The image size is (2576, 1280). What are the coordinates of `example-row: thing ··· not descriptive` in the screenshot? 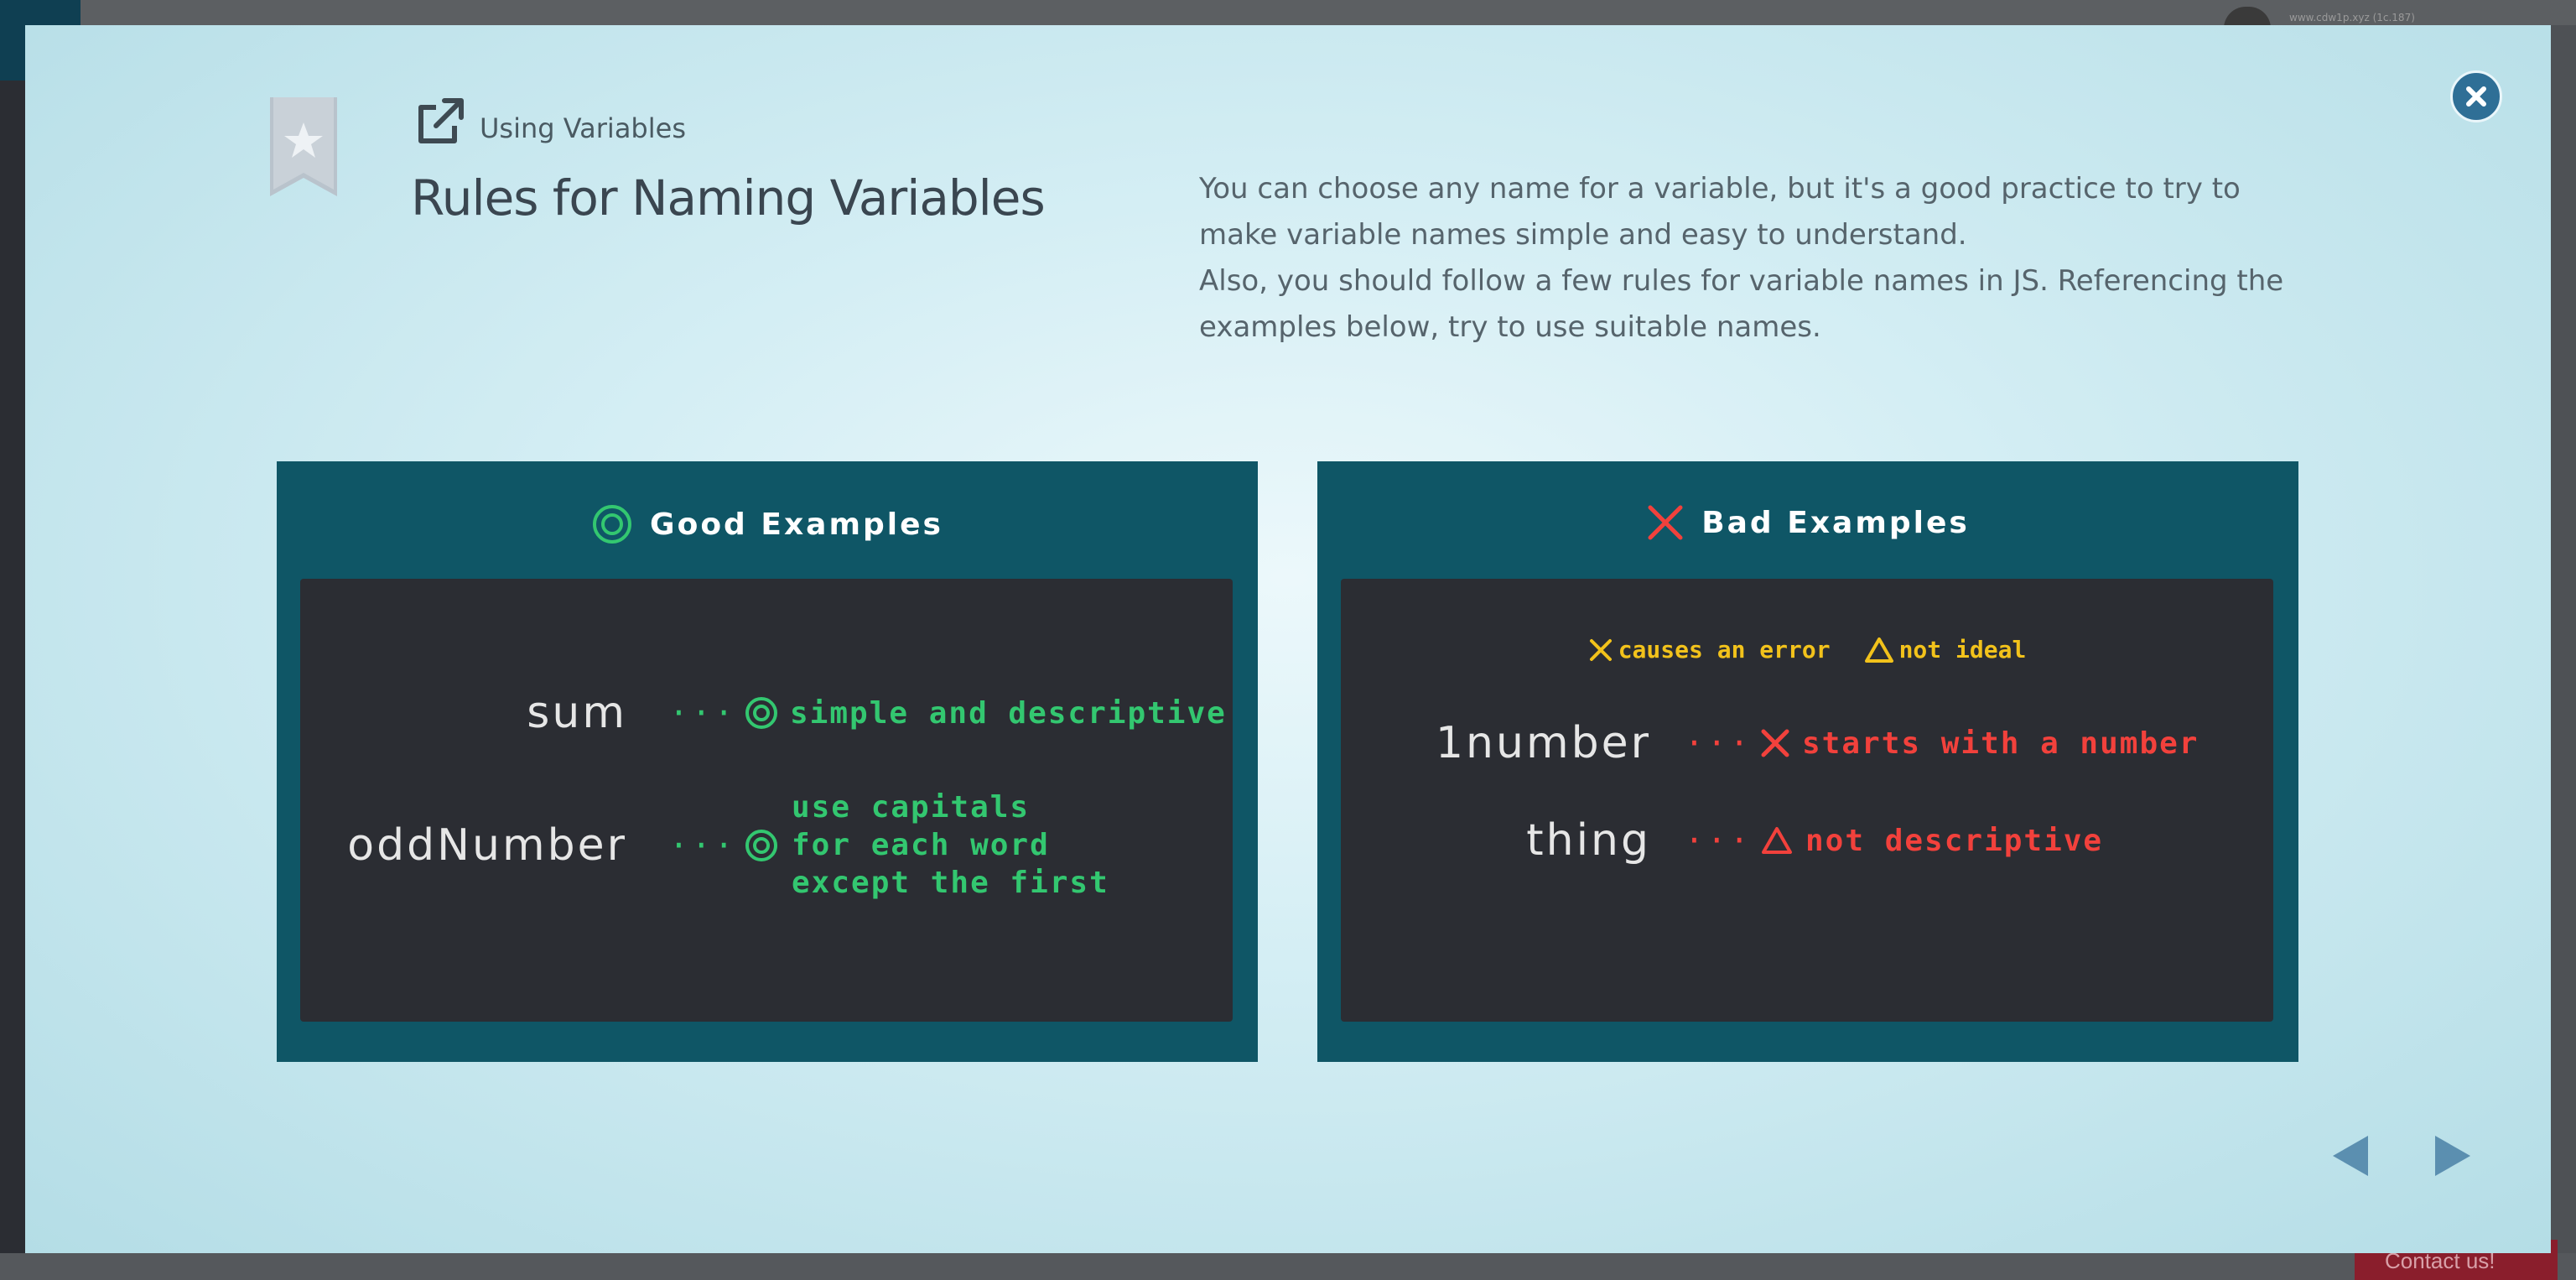 It's located at (1730, 840).